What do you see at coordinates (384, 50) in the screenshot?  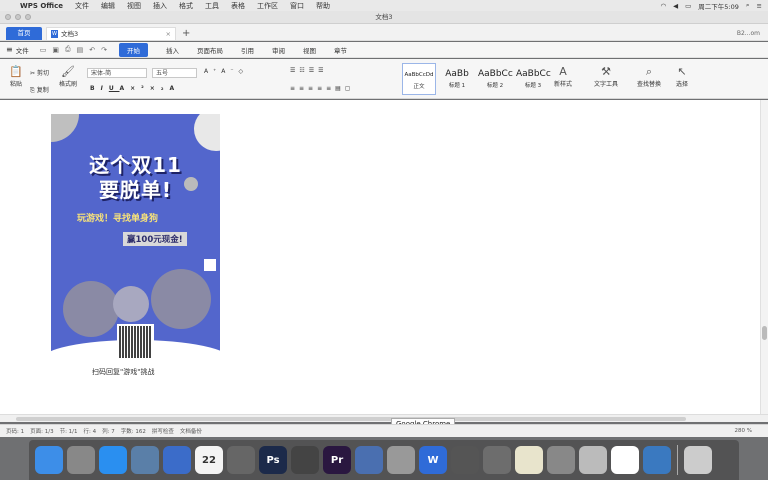 I see `ribbon-tabs: ≡ 文件 ▭ ▣ ⎙ ▤ ↶ ↷ 开始 插入 页面布局 引用 审阅 视图 章节` at bounding box center [384, 50].